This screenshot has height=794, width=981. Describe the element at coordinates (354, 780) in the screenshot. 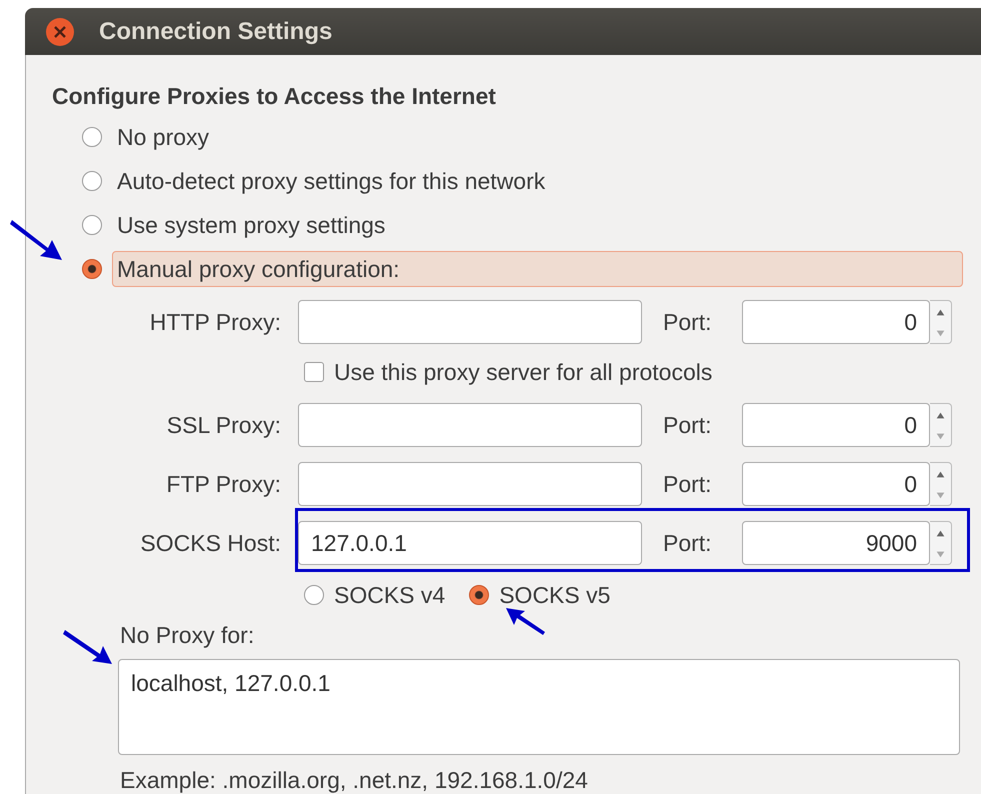

I see `example-text: Example: .mozilla.org, .net.nz, 192.168.1.0/24` at that location.